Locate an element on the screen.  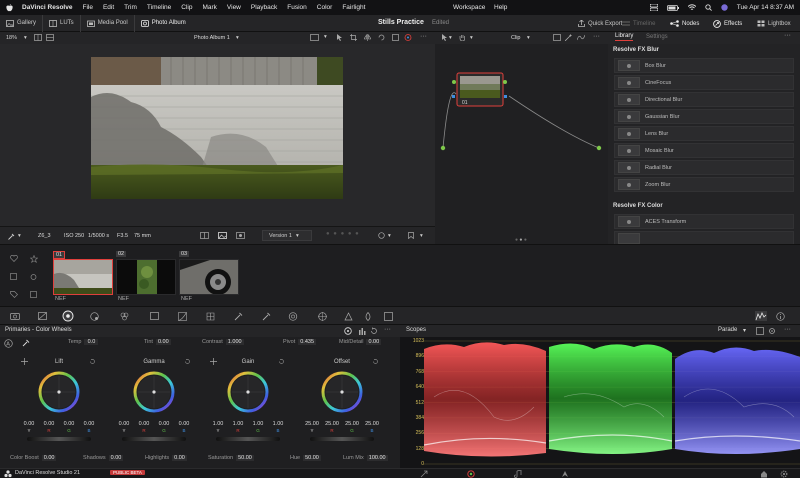
color-boost-value: 0.00 is located at coordinates (49, 458).